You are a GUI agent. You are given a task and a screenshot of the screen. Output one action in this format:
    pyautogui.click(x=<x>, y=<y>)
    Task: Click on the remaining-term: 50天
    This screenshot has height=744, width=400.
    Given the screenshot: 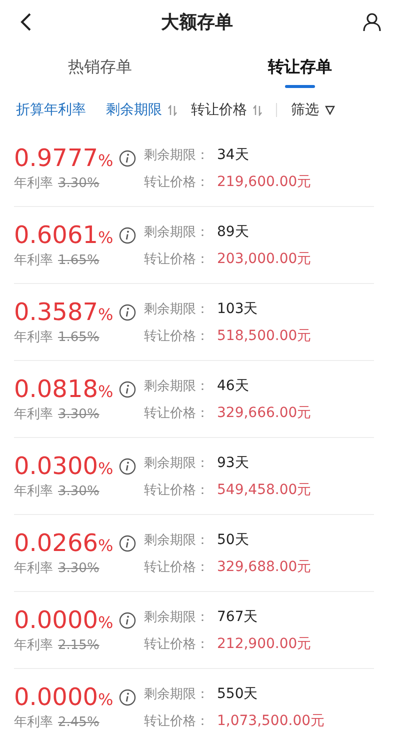 What is the action you would take?
    pyautogui.click(x=233, y=539)
    